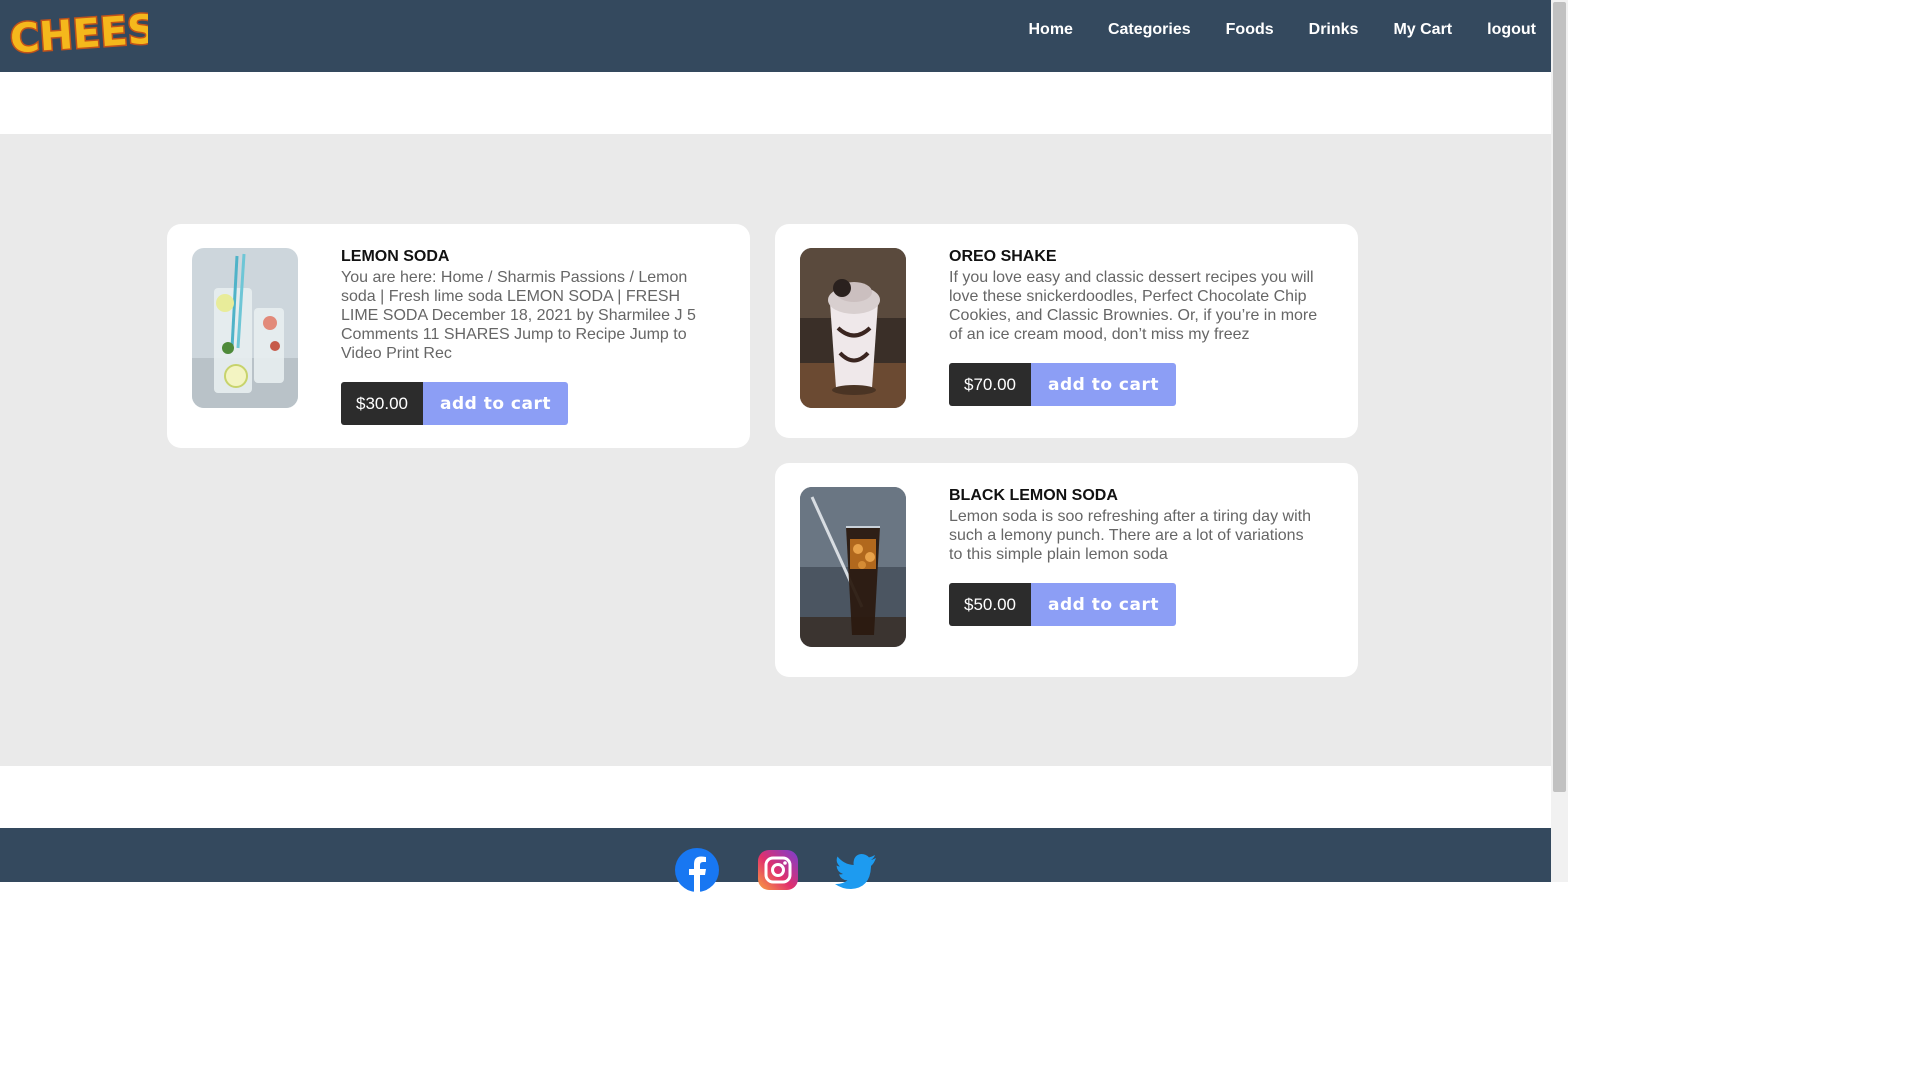 This screenshot has width=1920, height=1080. I want to click on page-scrollbar, so click(1559, 441).